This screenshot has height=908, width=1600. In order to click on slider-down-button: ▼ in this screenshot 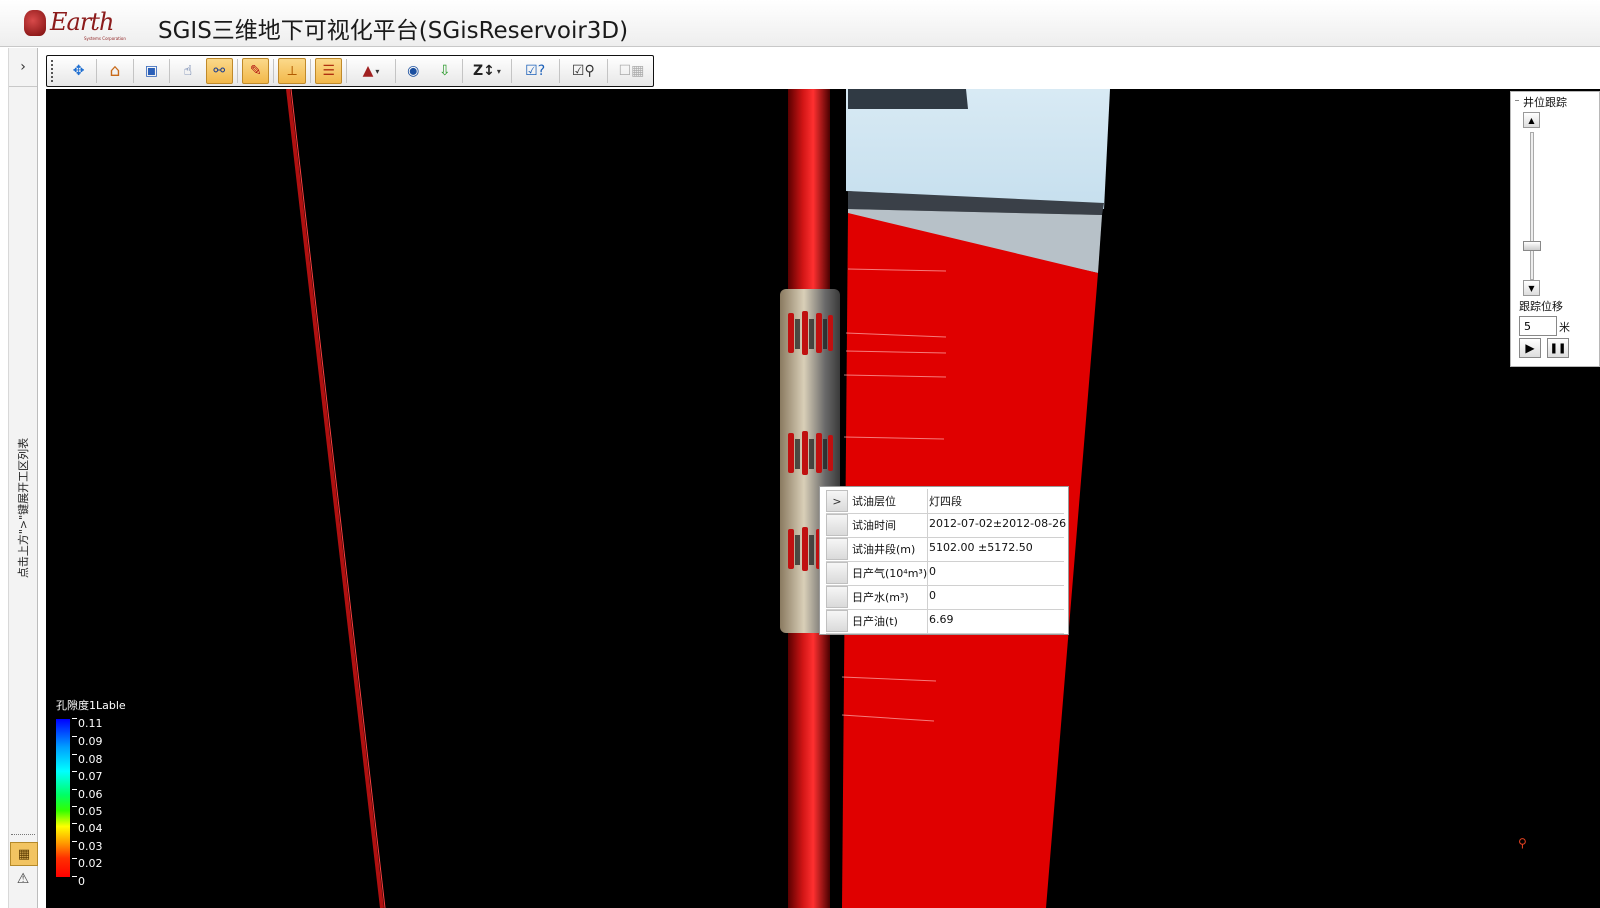, I will do `click(1531, 288)`.